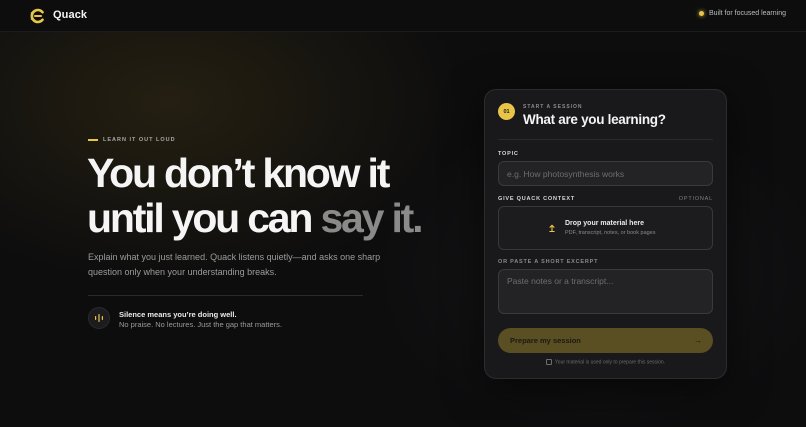 This screenshot has height=427, width=806. What do you see at coordinates (238, 173) in the screenshot?
I see `headline-line-1: You don’t know it` at bounding box center [238, 173].